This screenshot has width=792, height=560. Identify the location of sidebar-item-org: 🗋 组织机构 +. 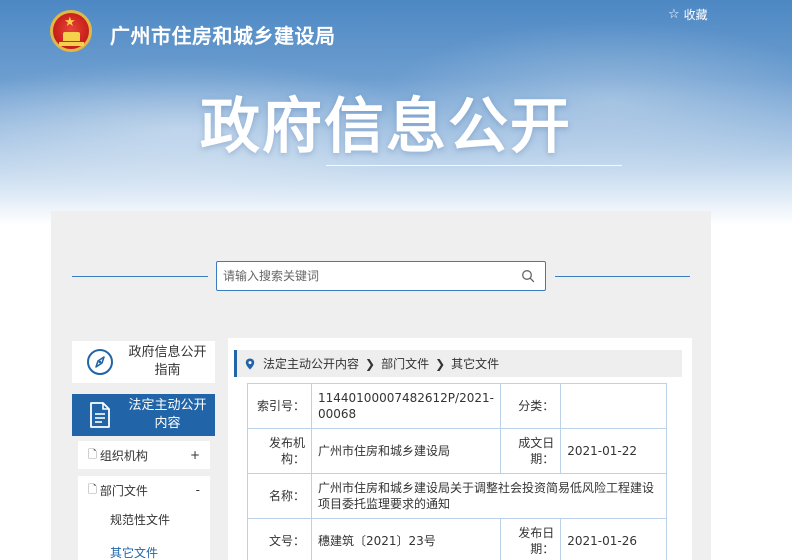
(144, 455).